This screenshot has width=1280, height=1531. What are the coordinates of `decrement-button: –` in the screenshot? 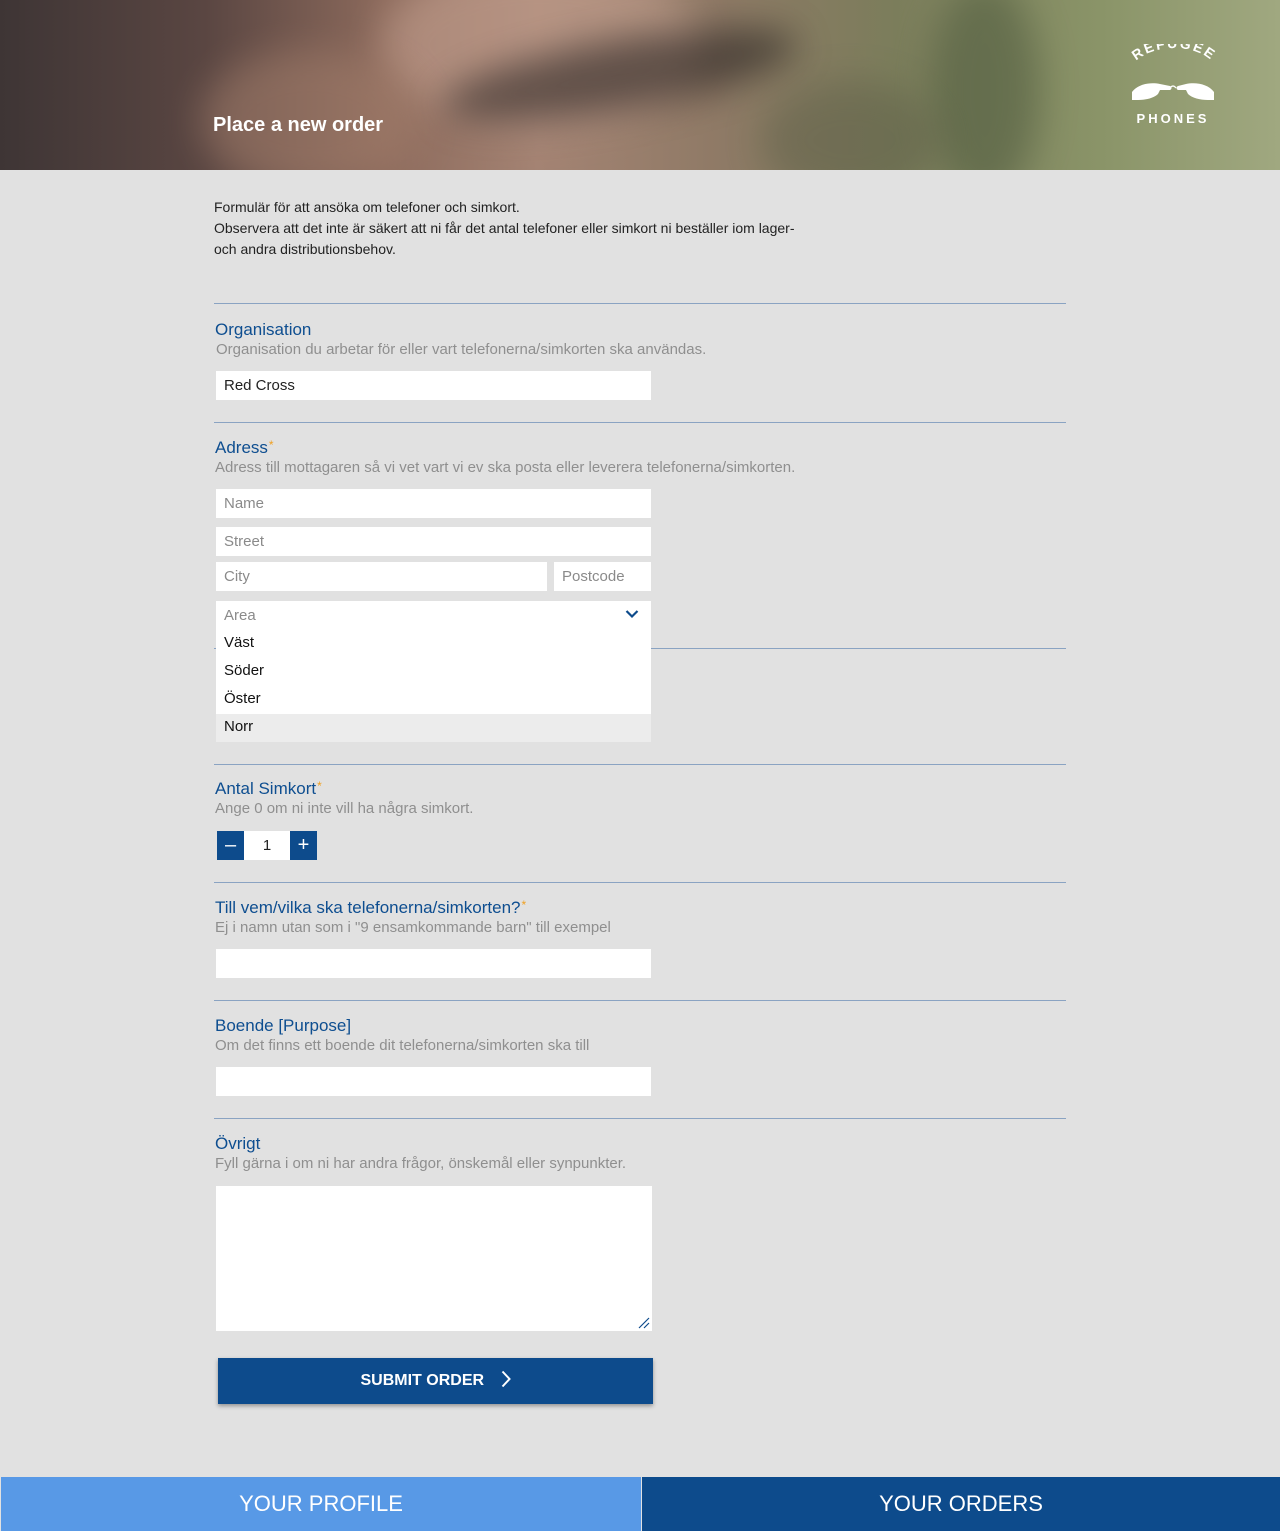 It's located at (230, 845).